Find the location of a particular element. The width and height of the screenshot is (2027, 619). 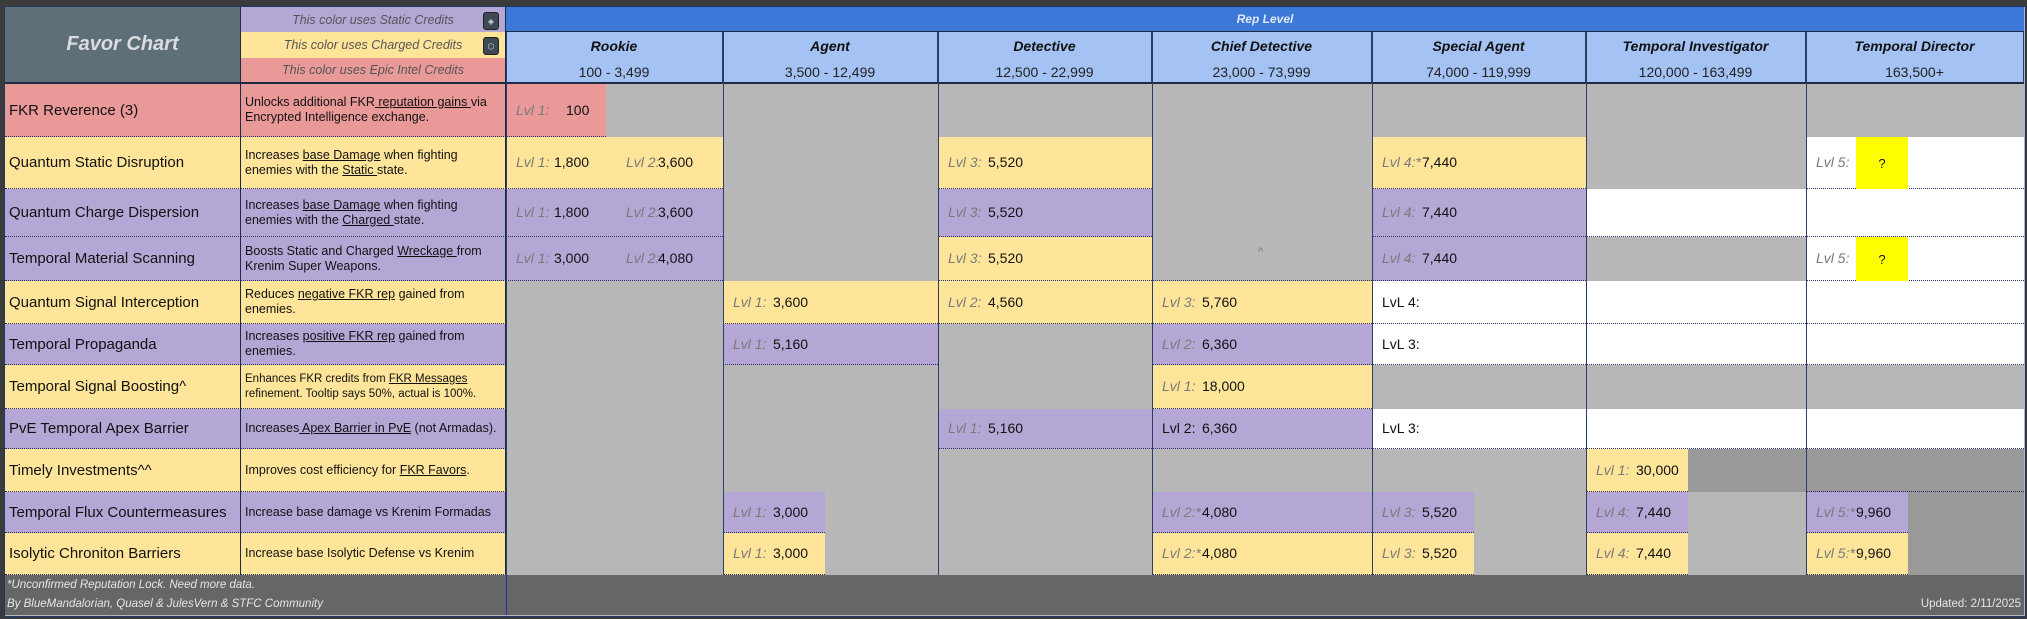

level-cost: 4,080 is located at coordinates (676, 258).